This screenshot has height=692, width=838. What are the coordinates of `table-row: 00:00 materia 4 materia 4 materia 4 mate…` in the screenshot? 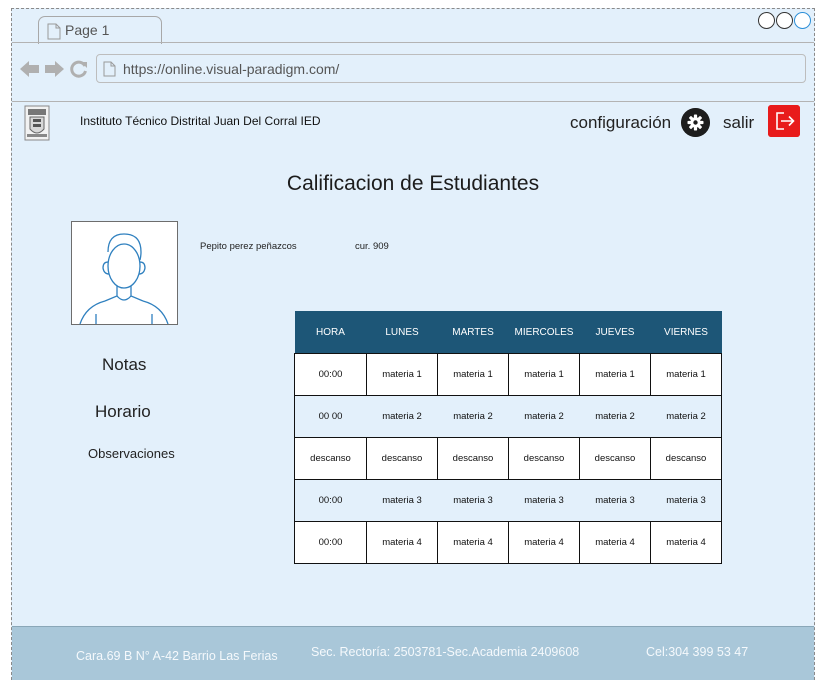 It's located at (508, 542).